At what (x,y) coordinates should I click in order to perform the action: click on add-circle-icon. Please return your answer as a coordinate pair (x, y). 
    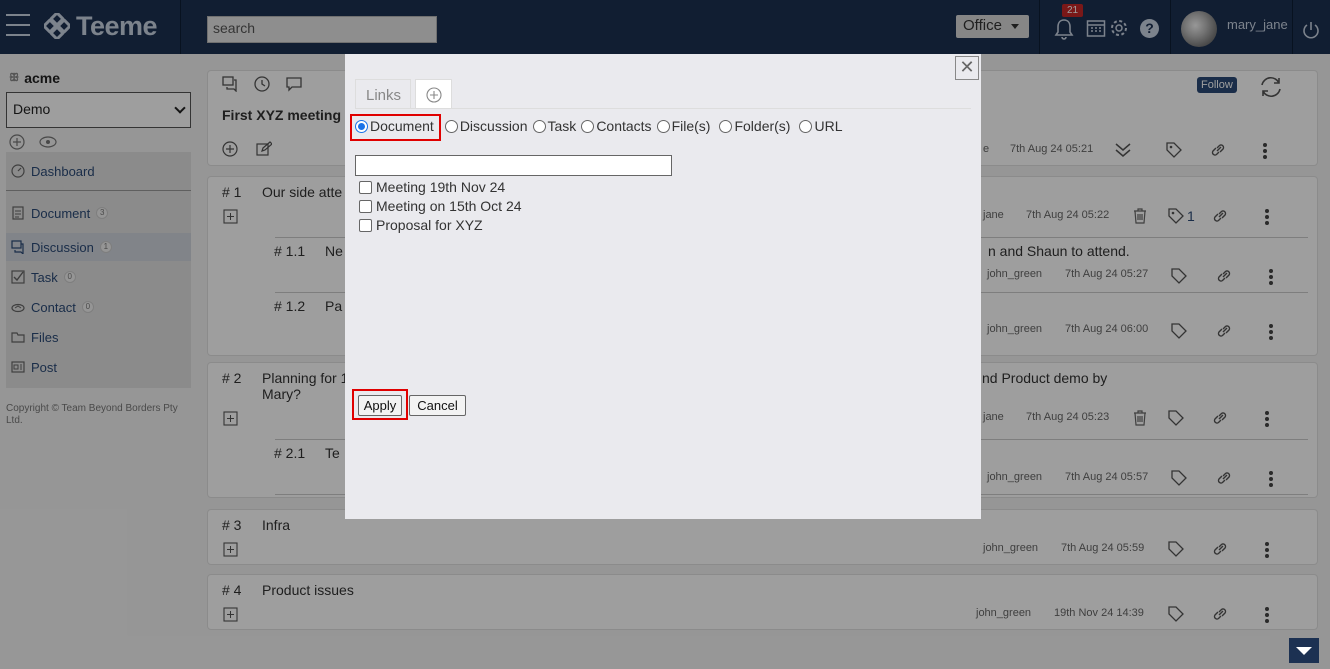
    Looking at the image, I should click on (434, 95).